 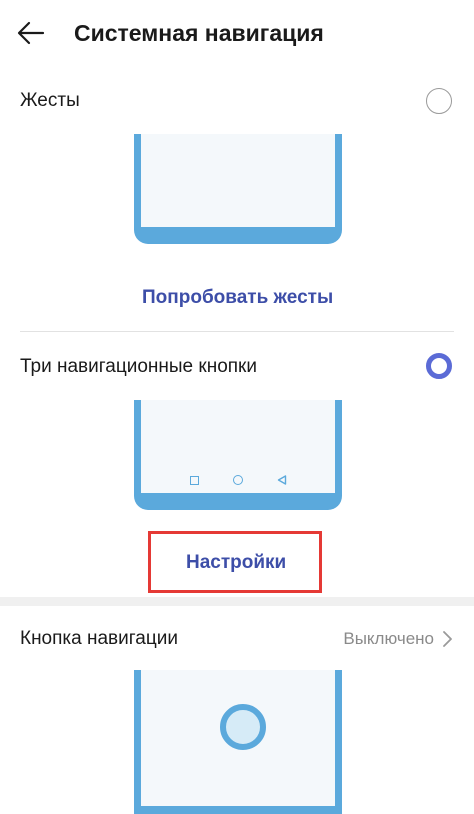 What do you see at coordinates (439, 366) in the screenshot?
I see `three-buttons-radio` at bounding box center [439, 366].